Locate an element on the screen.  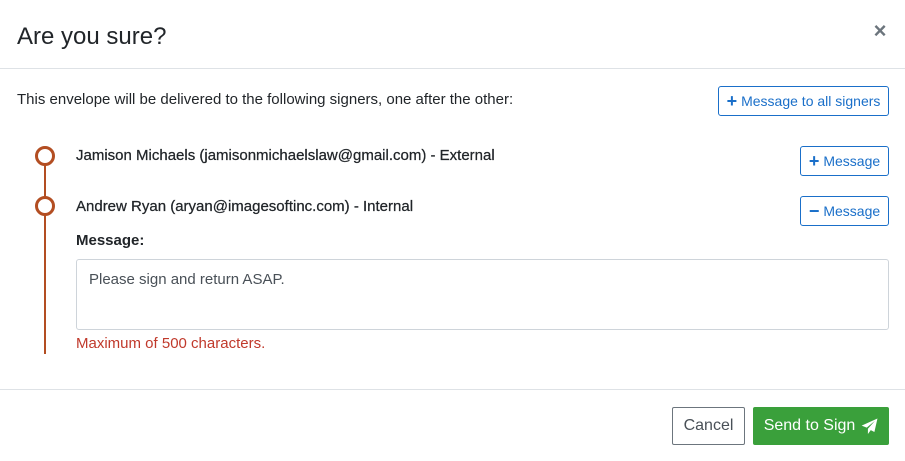
send-to-sign-button: Send to Sign is located at coordinates (821, 426).